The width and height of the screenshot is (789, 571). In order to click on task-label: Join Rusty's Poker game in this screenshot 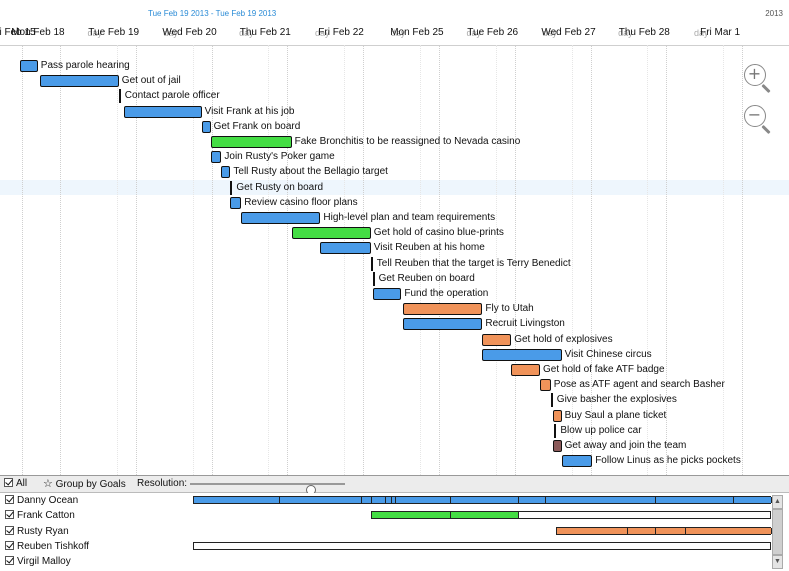, I will do `click(279, 157)`.